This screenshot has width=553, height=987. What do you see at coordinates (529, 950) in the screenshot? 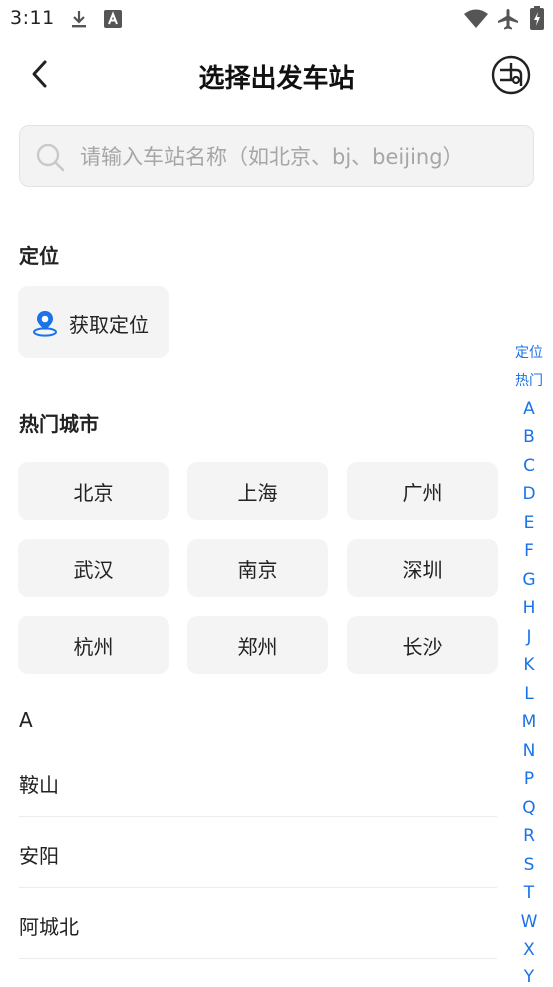
I see `index-item-letter: X` at bounding box center [529, 950].